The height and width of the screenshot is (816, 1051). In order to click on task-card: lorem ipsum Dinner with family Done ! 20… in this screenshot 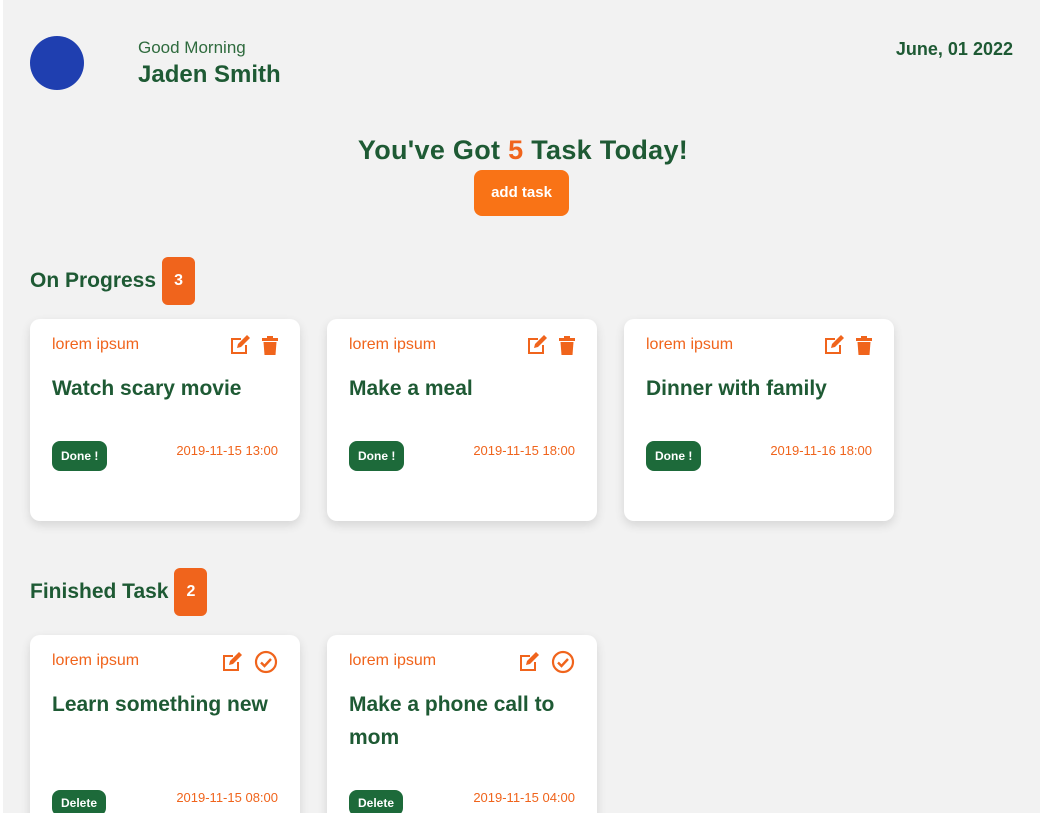, I will do `click(759, 420)`.